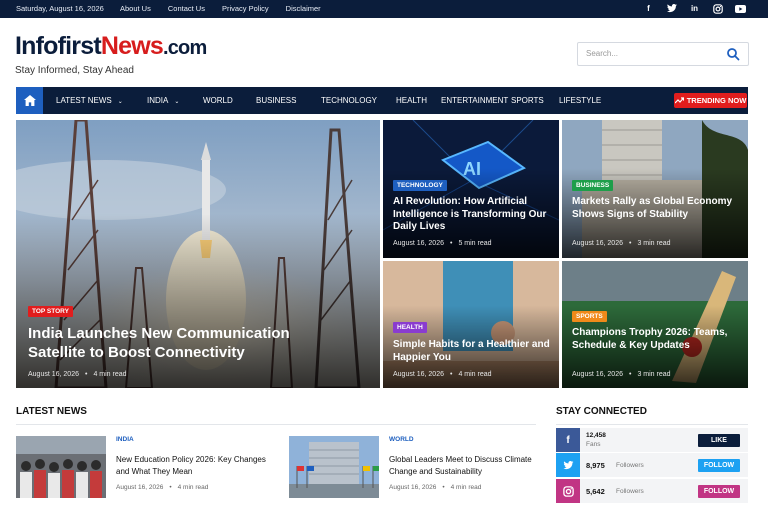  What do you see at coordinates (652, 465) in the screenshot?
I see `twitter-row: 8,975 Followers FOLLOW` at bounding box center [652, 465].